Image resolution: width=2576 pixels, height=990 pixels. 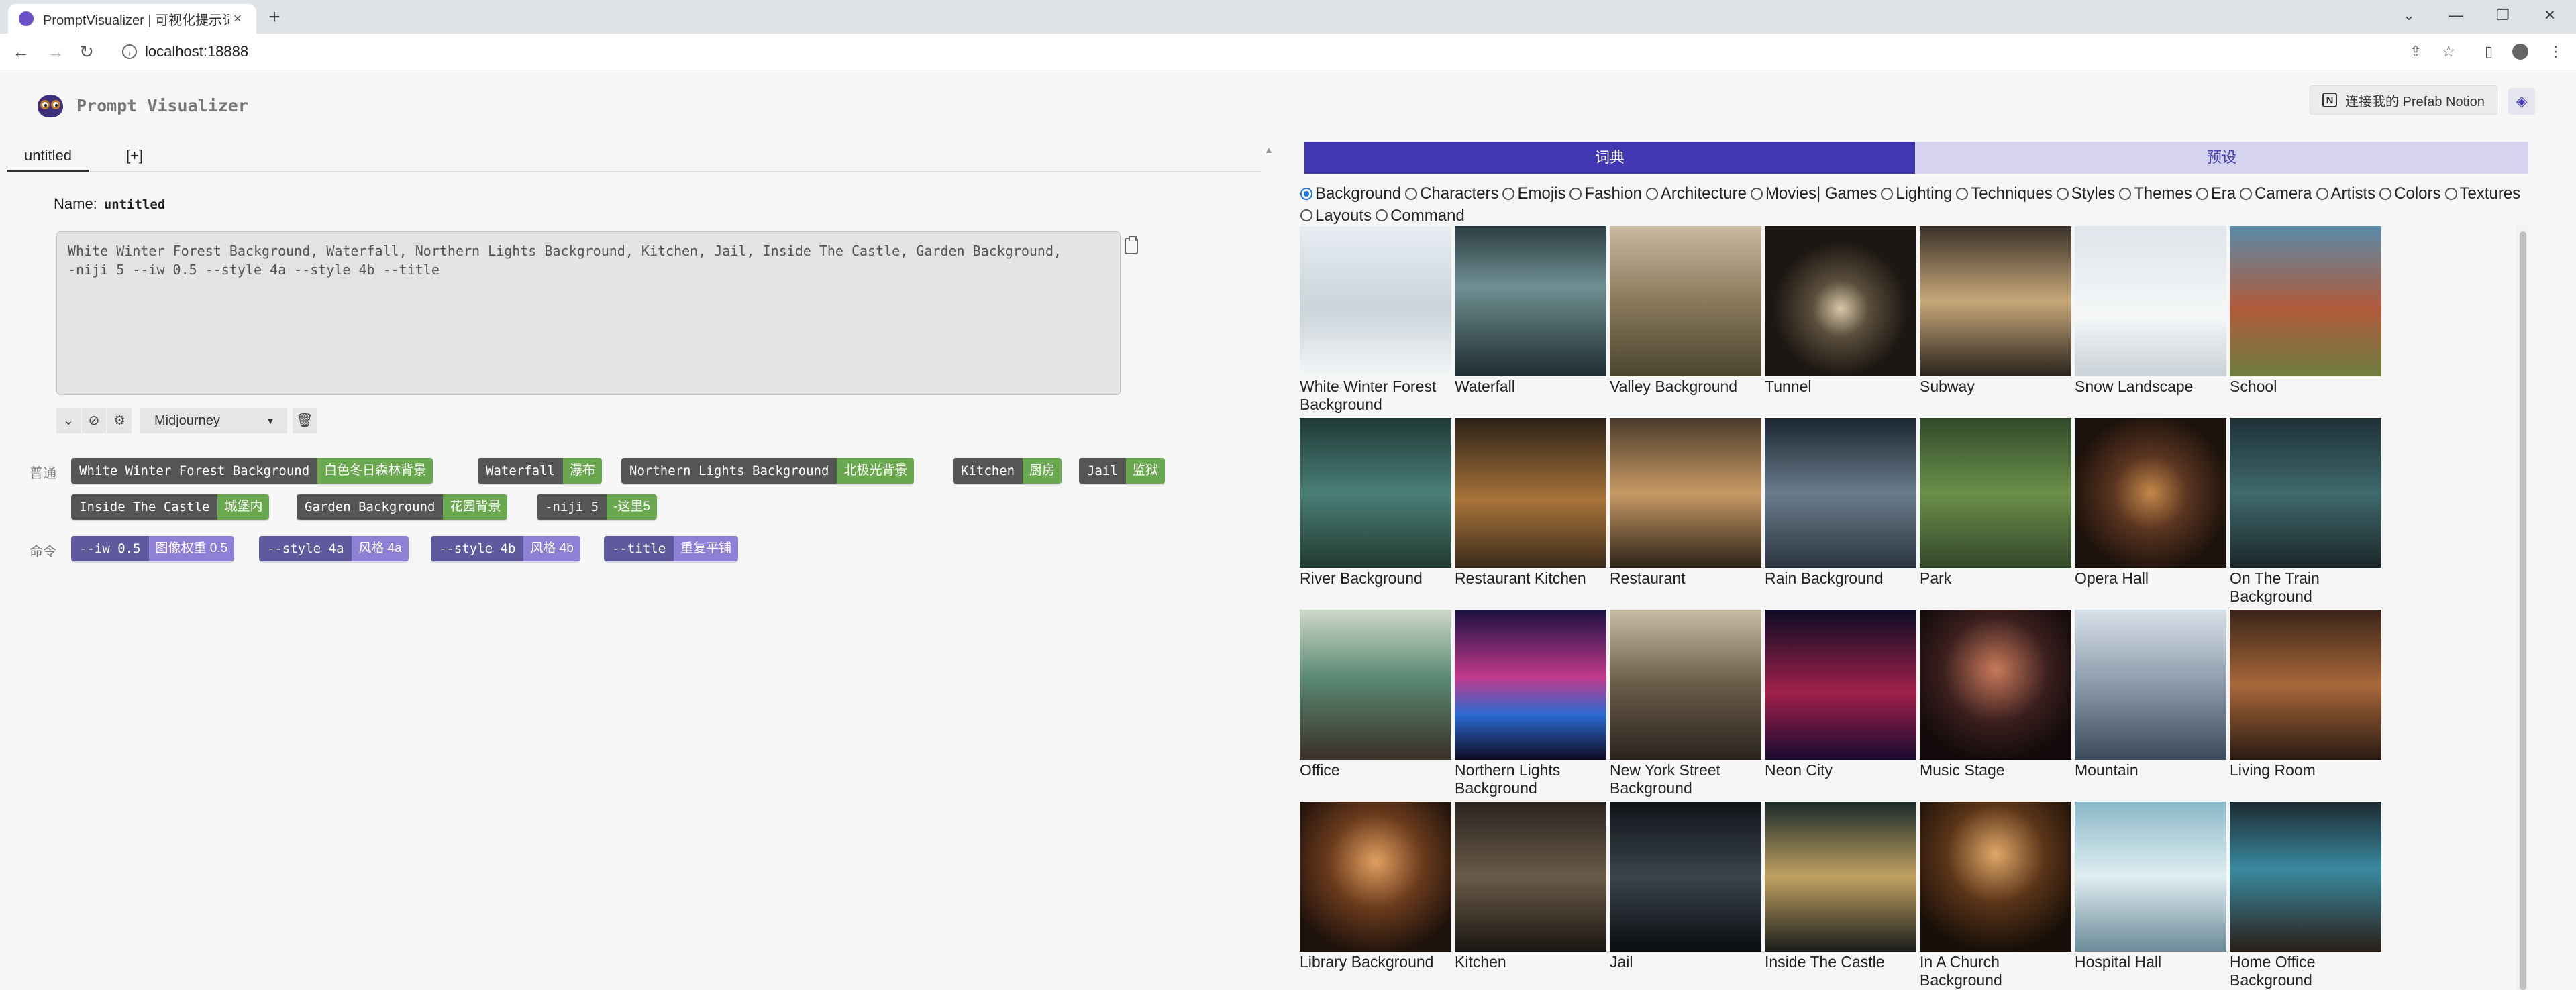 What do you see at coordinates (1131, 245) in the screenshot?
I see `clipboard-icon` at bounding box center [1131, 245].